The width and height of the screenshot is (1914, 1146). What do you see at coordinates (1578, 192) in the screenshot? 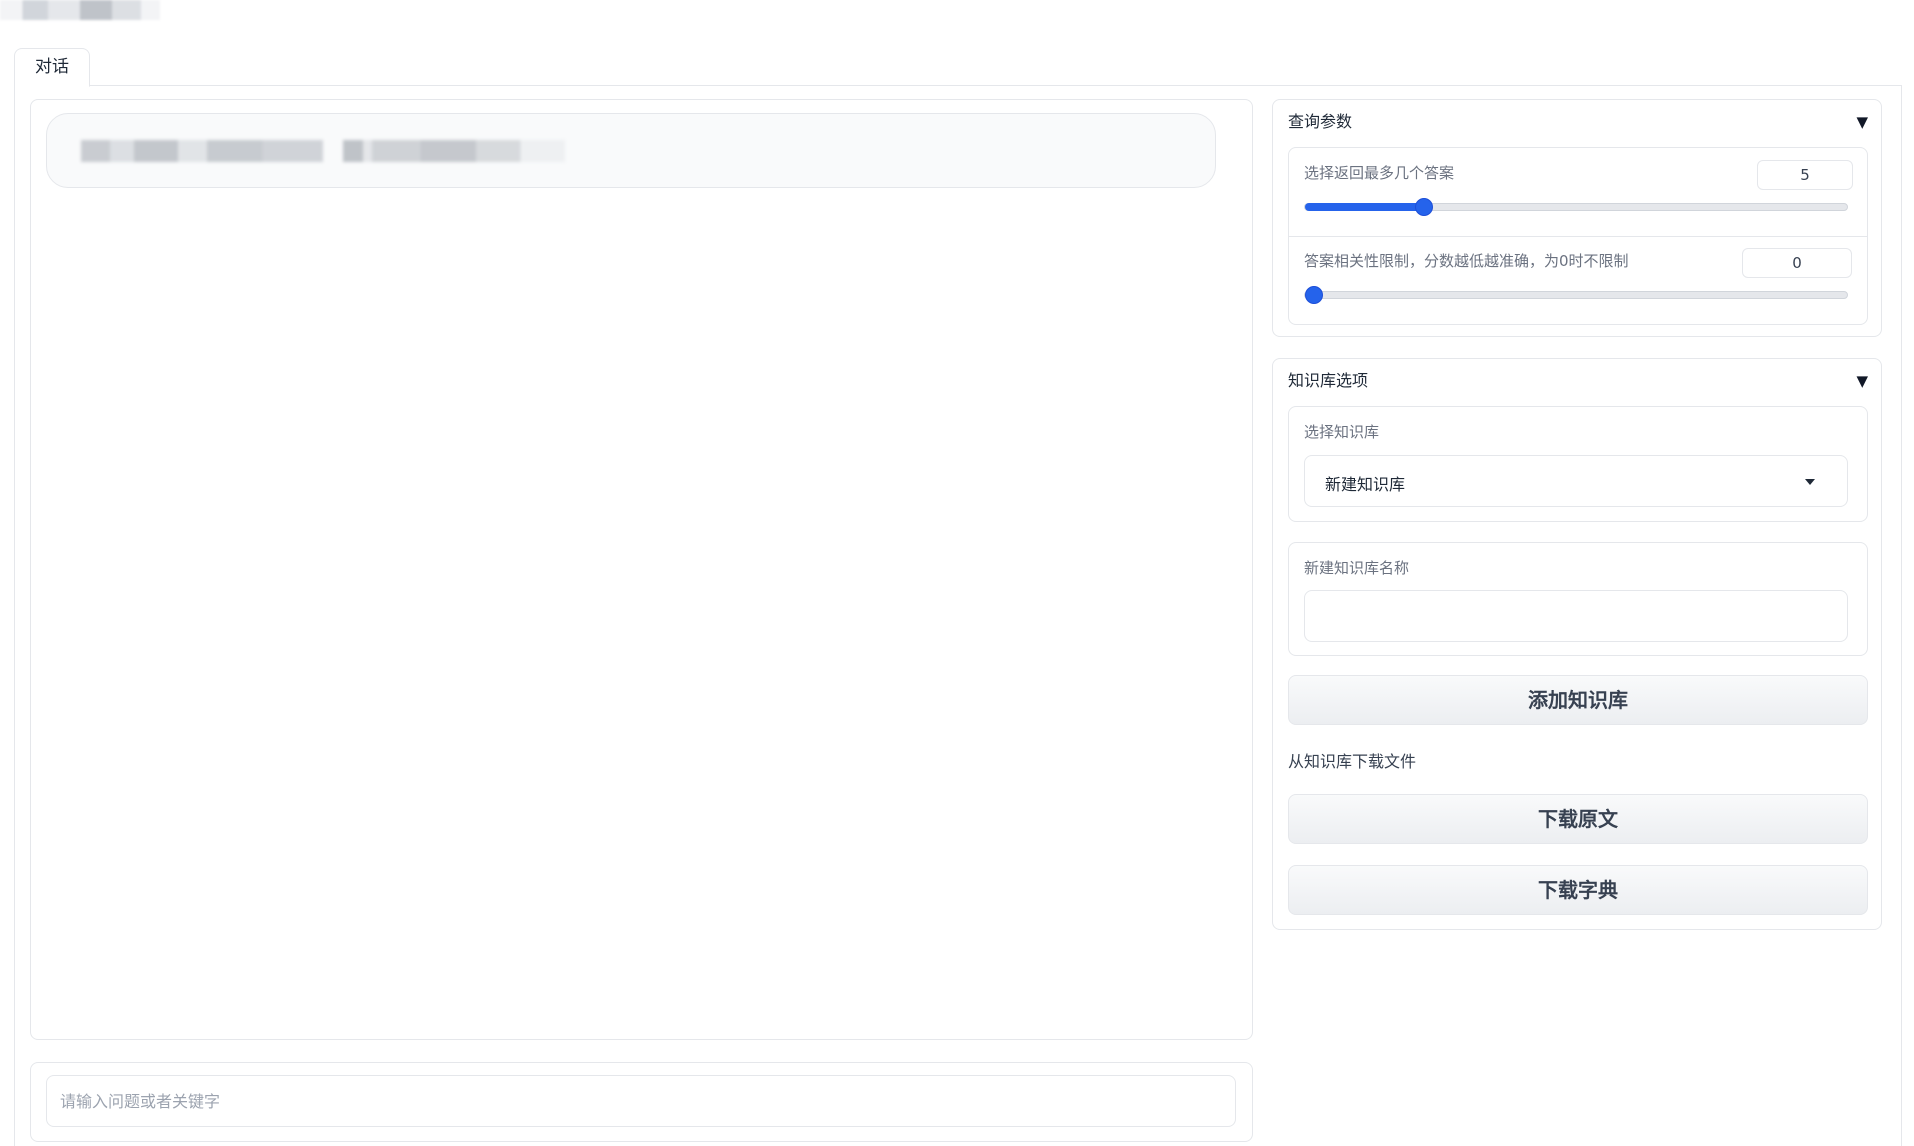
I see `top-k-slider-row: 选择返回最多几个答案 5` at bounding box center [1578, 192].